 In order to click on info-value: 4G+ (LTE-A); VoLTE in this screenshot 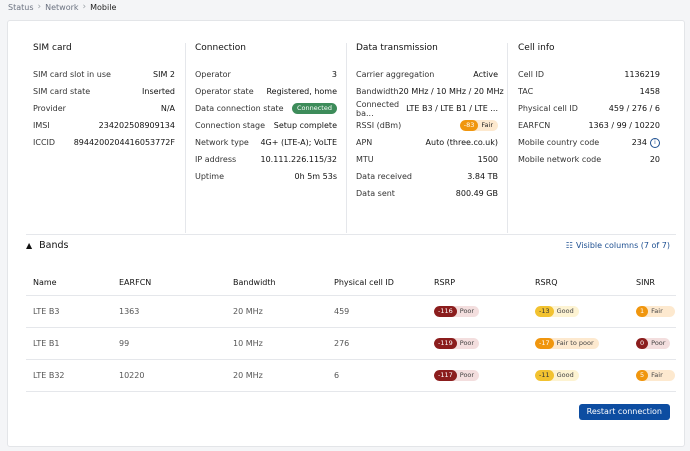, I will do `click(298, 142)`.